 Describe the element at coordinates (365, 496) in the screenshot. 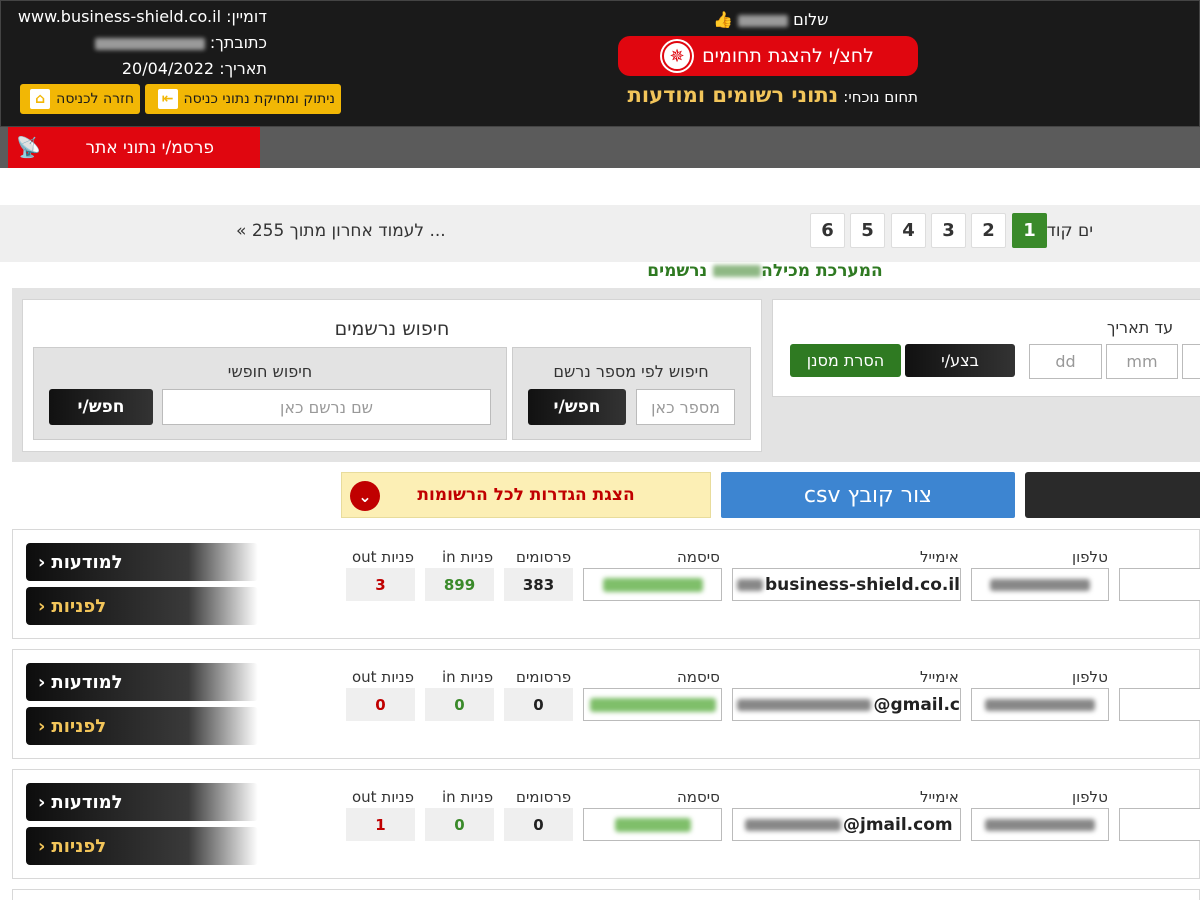

I see `chevron-down-icon: ⌄` at that location.